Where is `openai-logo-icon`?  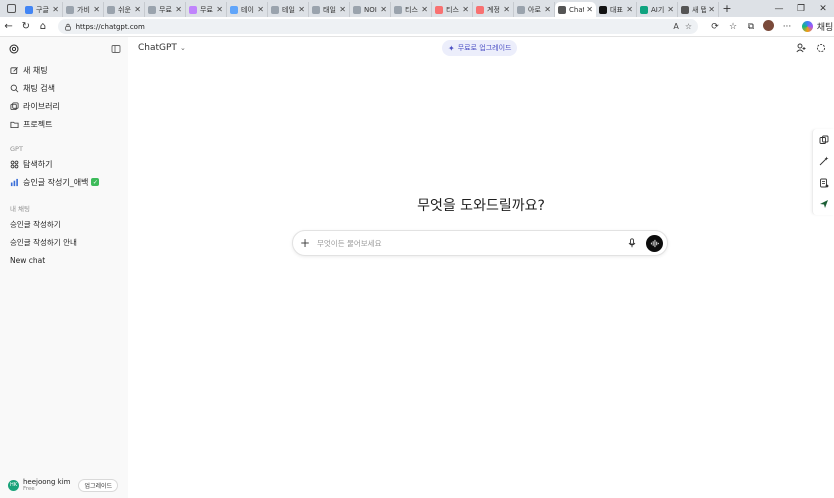
openai-logo-icon is located at coordinates (14, 49).